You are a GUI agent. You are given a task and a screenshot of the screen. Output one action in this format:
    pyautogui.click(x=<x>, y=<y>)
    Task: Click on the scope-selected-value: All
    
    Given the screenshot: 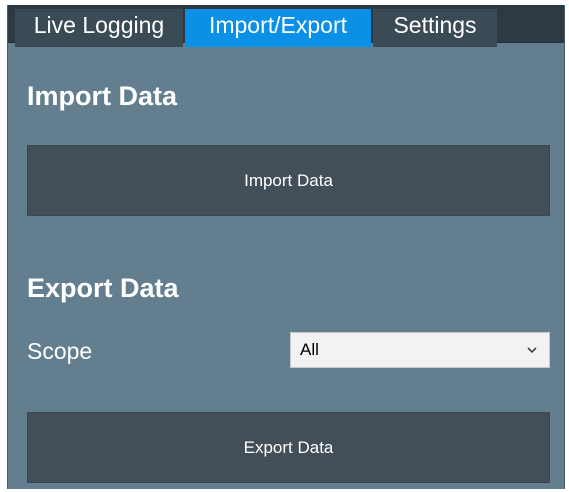 What is the action you would take?
    pyautogui.click(x=309, y=349)
    